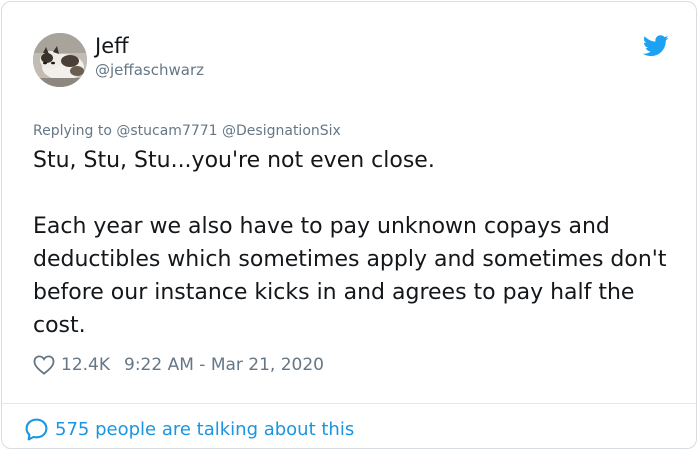 The height and width of the screenshot is (452, 700). Describe the element at coordinates (234, 160) in the screenshot. I see `tweet-paragraph: Stu, Stu, Stu...you're not even close.` at that location.